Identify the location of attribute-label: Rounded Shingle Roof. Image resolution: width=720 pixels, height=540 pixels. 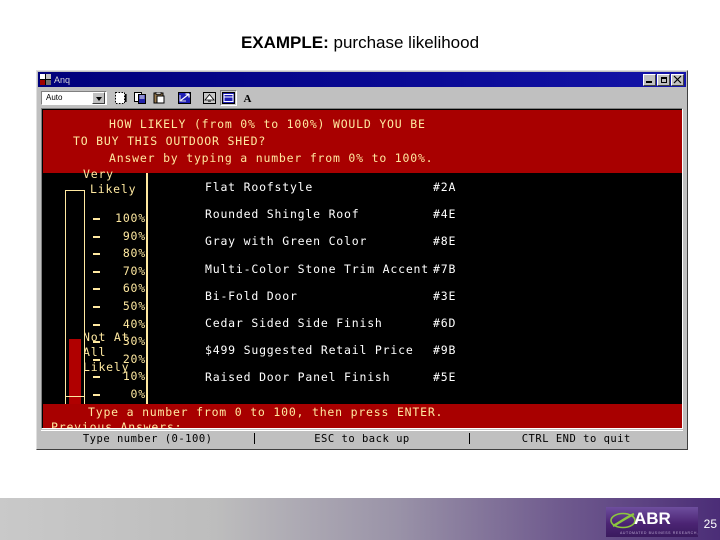
(282, 214).